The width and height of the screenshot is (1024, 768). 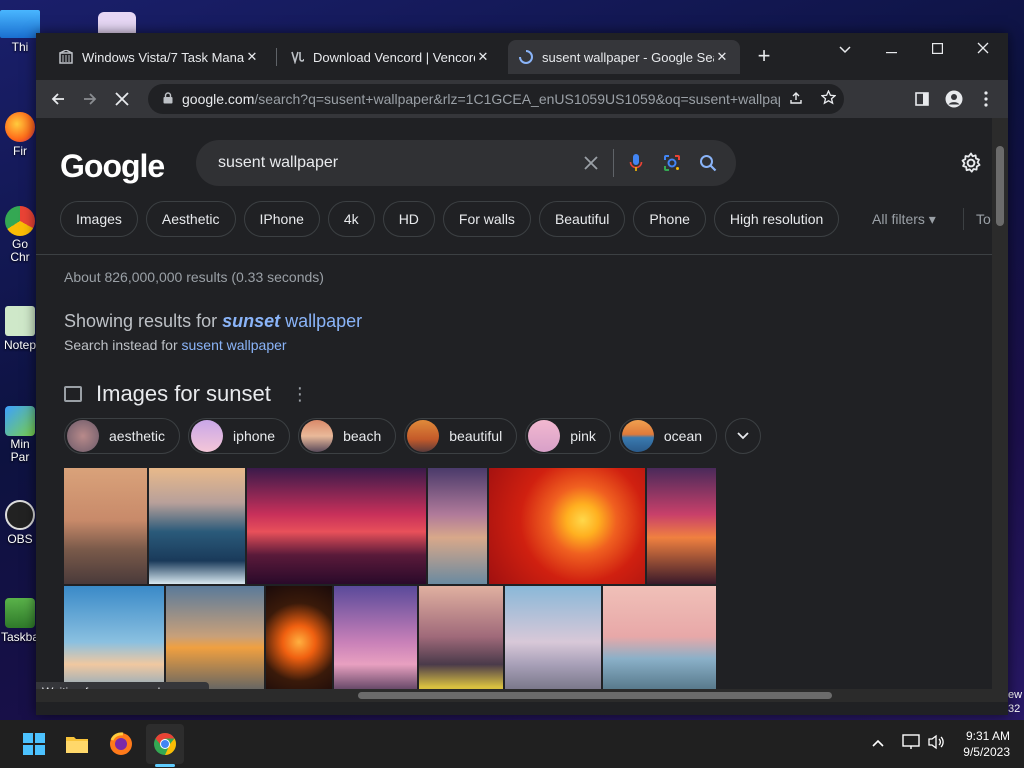 What do you see at coordinates (122, 99) in the screenshot?
I see `stop-loading-button` at bounding box center [122, 99].